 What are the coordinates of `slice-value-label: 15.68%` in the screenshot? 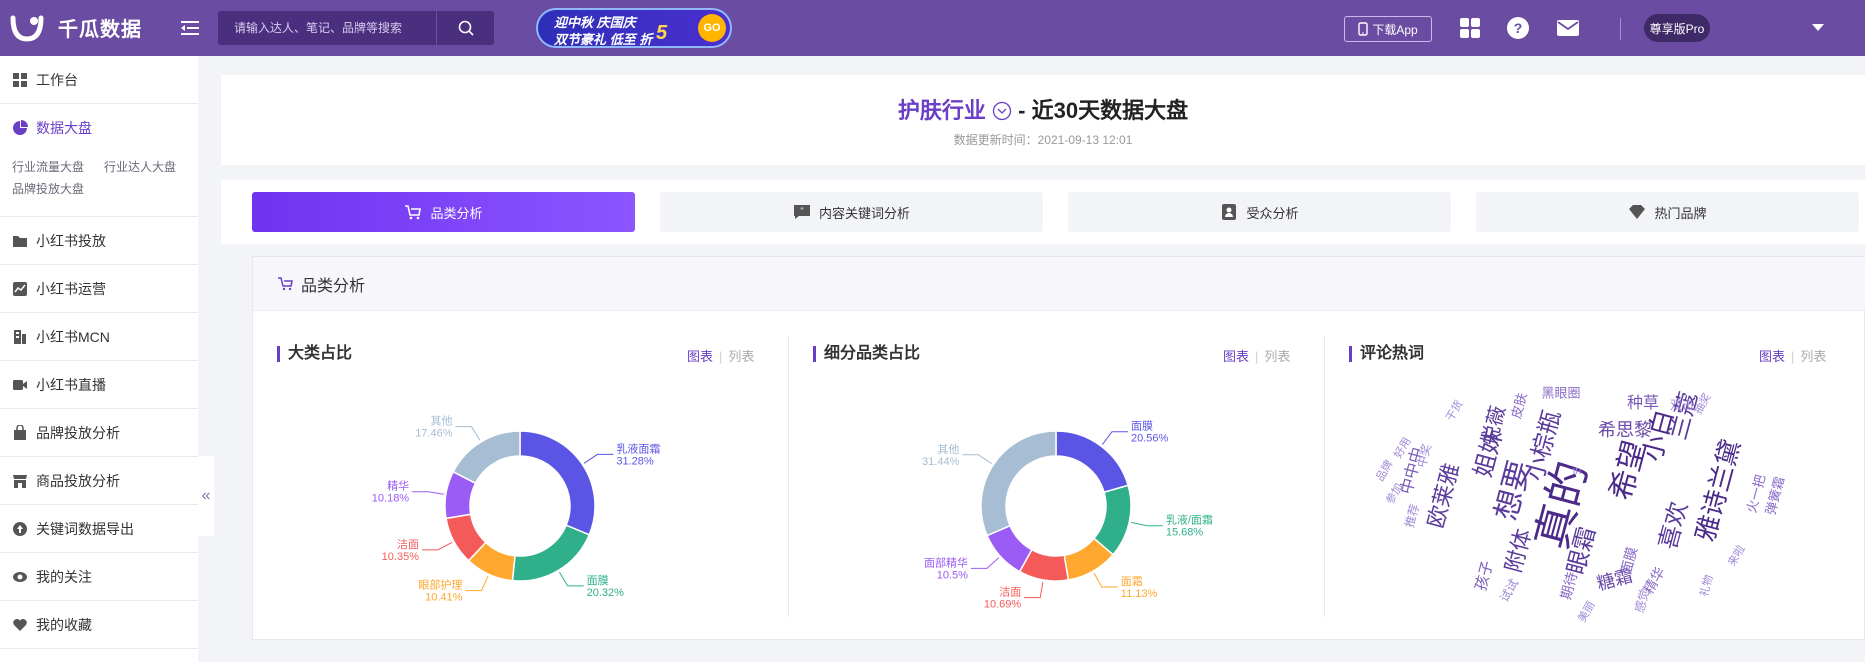 It's located at (1185, 533).